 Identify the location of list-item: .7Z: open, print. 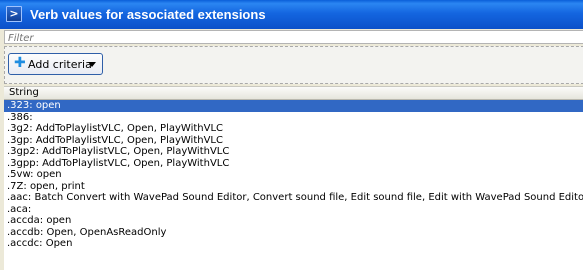
(293, 187).